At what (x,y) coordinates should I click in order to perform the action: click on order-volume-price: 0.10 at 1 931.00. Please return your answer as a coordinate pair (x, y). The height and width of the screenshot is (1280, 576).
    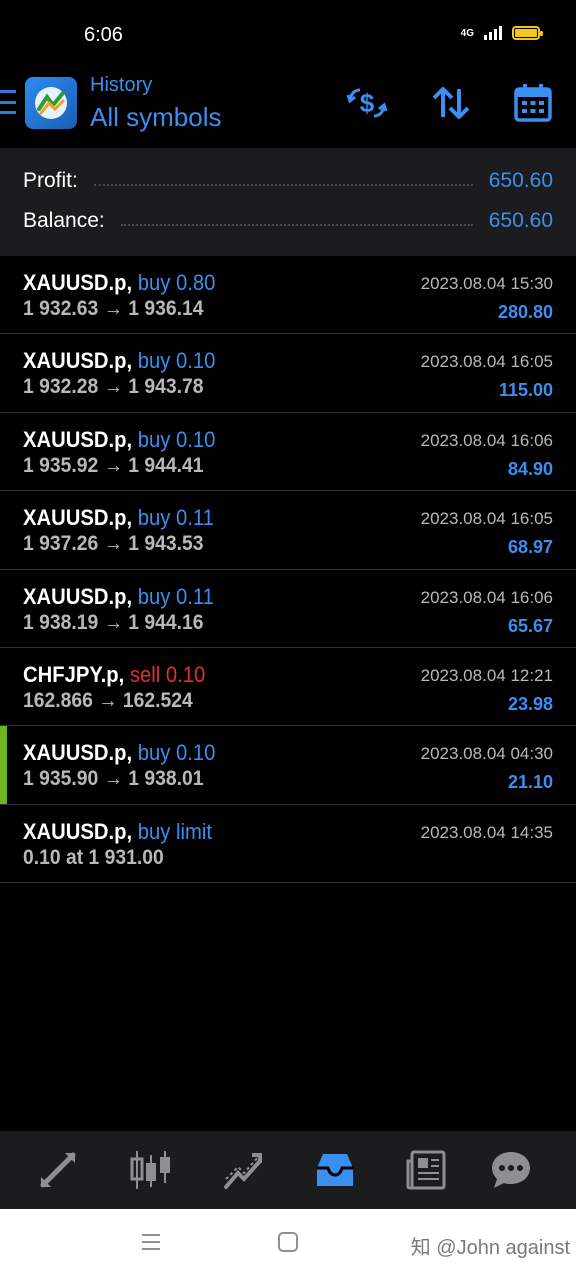
    Looking at the image, I should click on (93, 857).